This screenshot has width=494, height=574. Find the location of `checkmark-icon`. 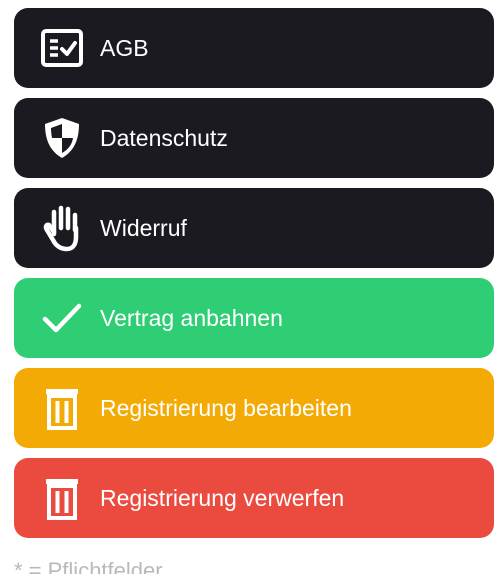

checkmark-icon is located at coordinates (62, 318).